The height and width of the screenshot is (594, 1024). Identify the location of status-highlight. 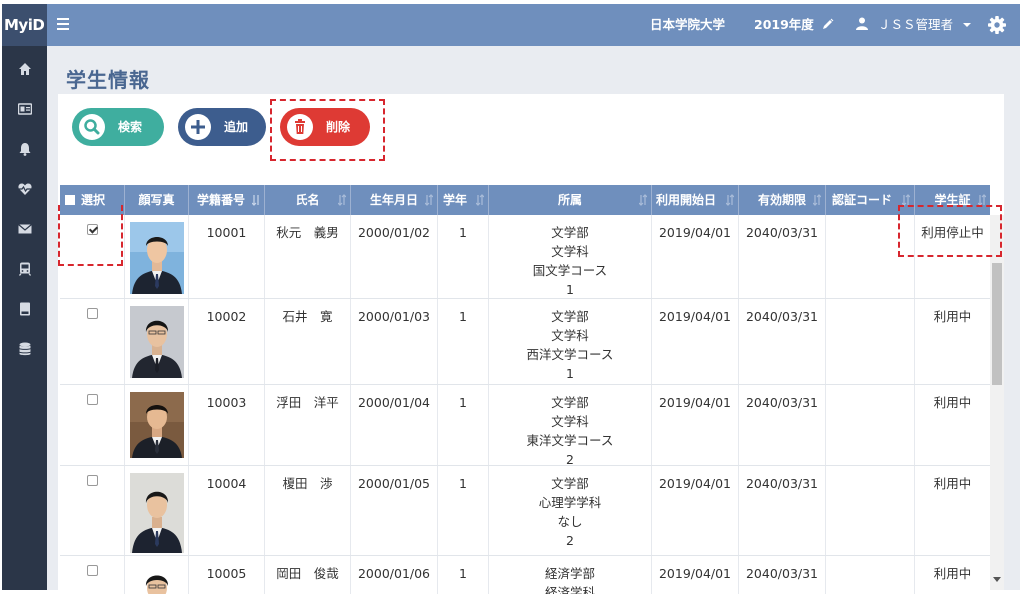
(950, 231).